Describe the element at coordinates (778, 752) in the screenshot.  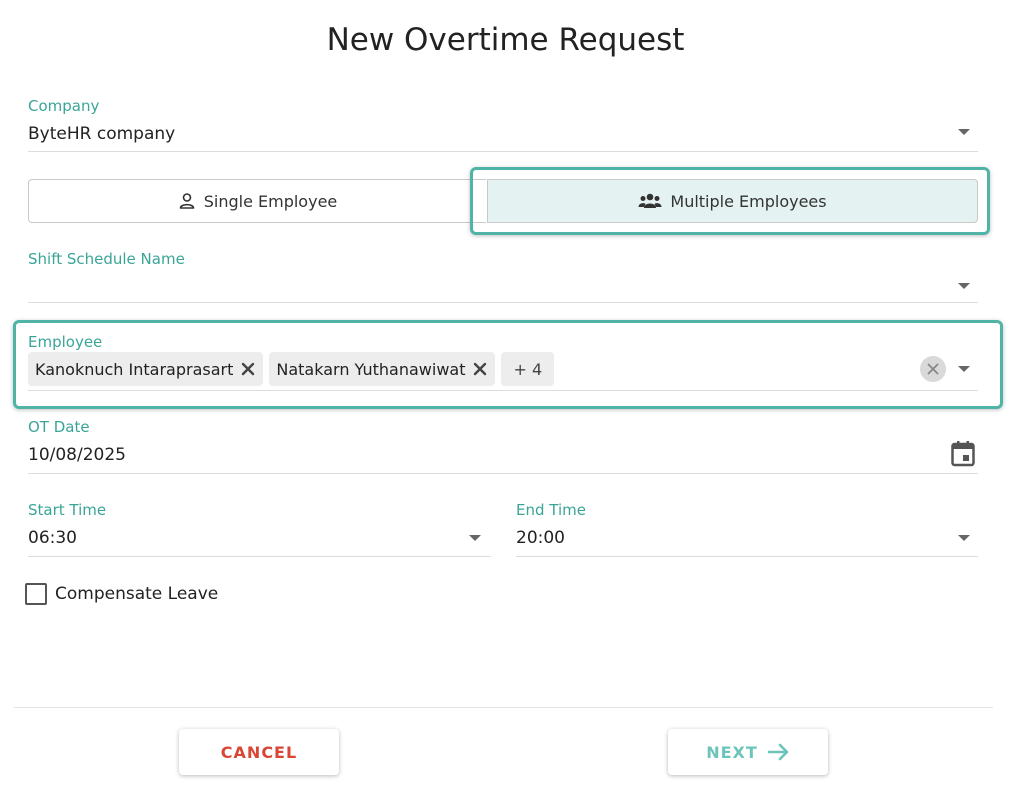
I see `arrow-right-icon` at that location.